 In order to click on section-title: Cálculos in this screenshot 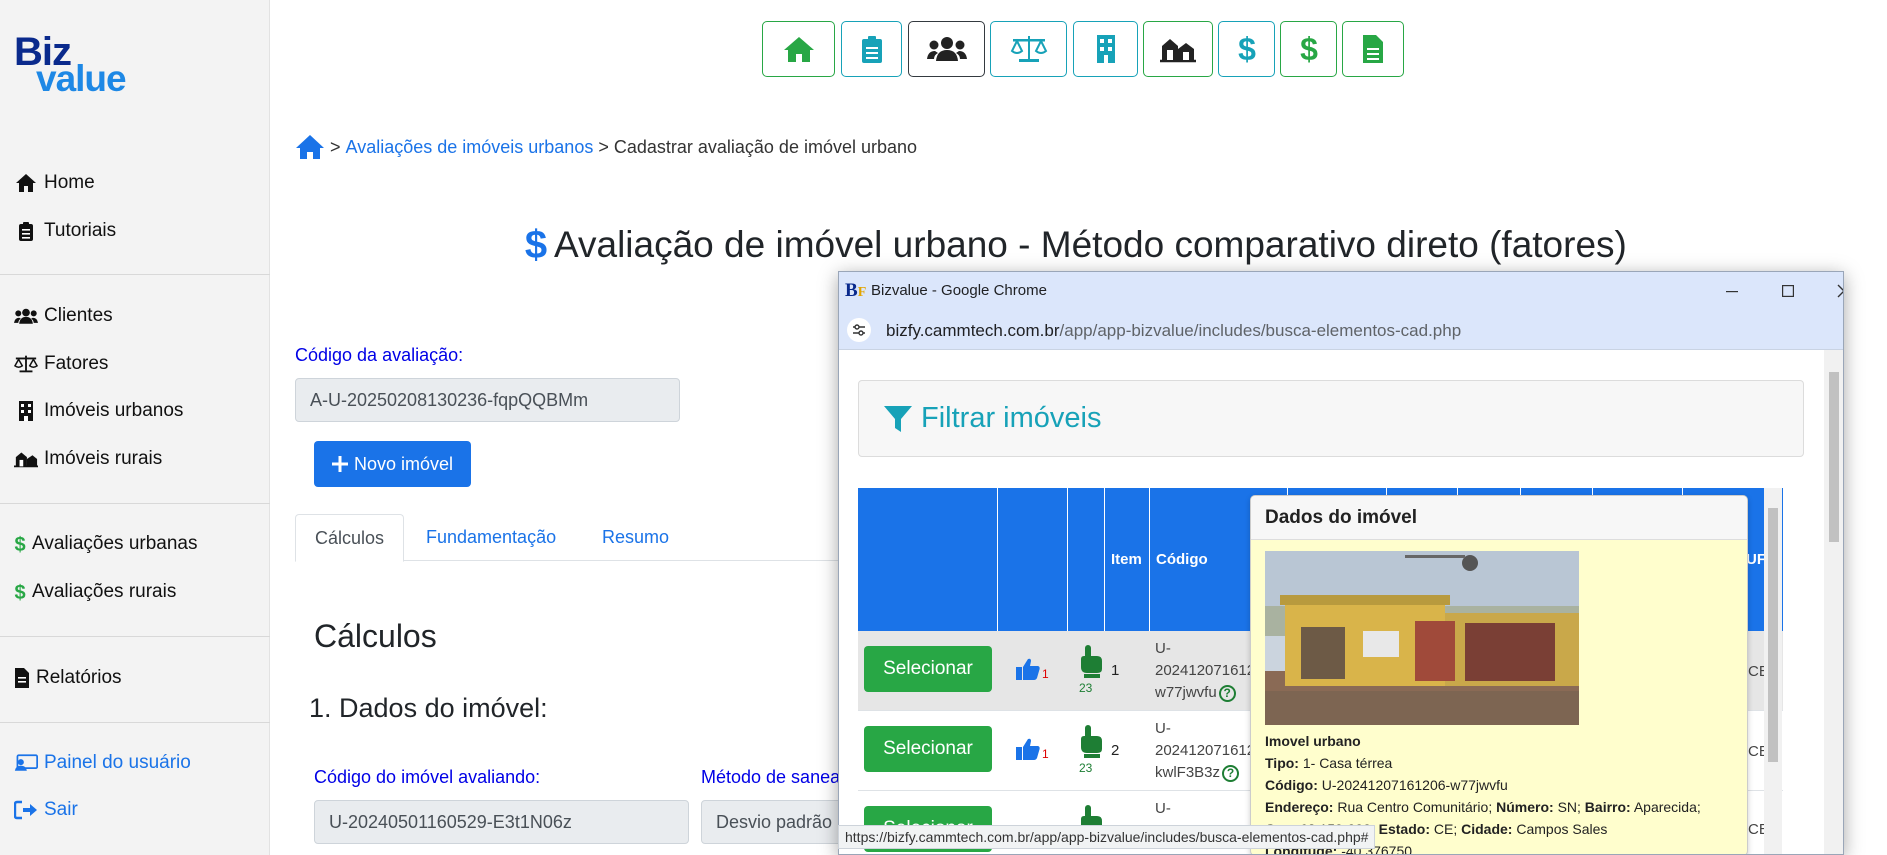, I will do `click(375, 636)`.